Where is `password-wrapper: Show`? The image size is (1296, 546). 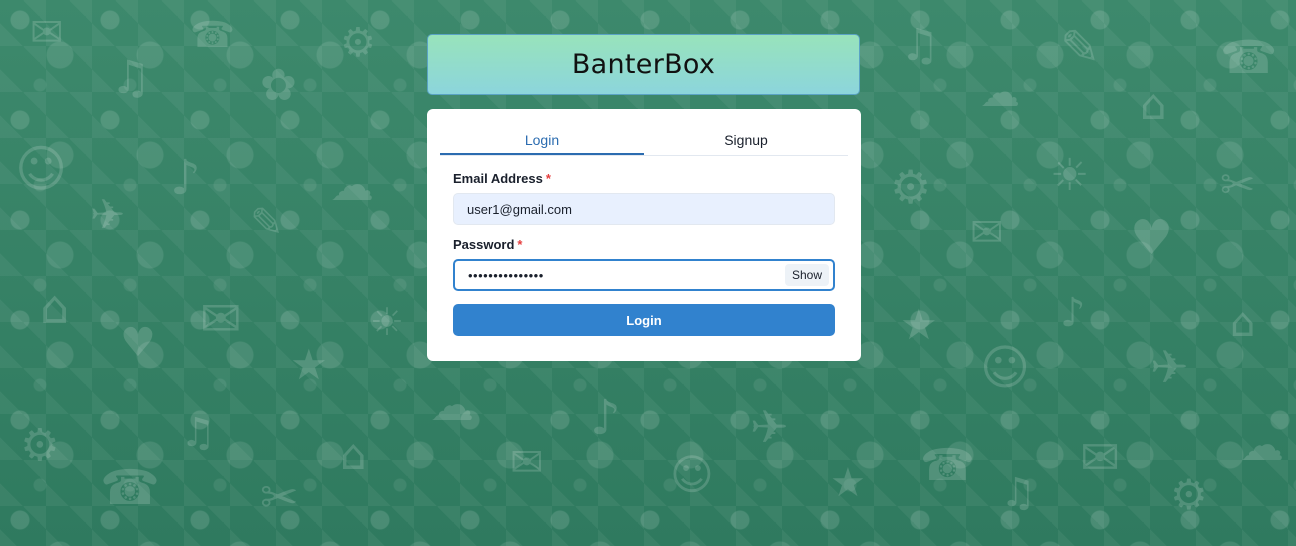
password-wrapper: Show is located at coordinates (644, 275).